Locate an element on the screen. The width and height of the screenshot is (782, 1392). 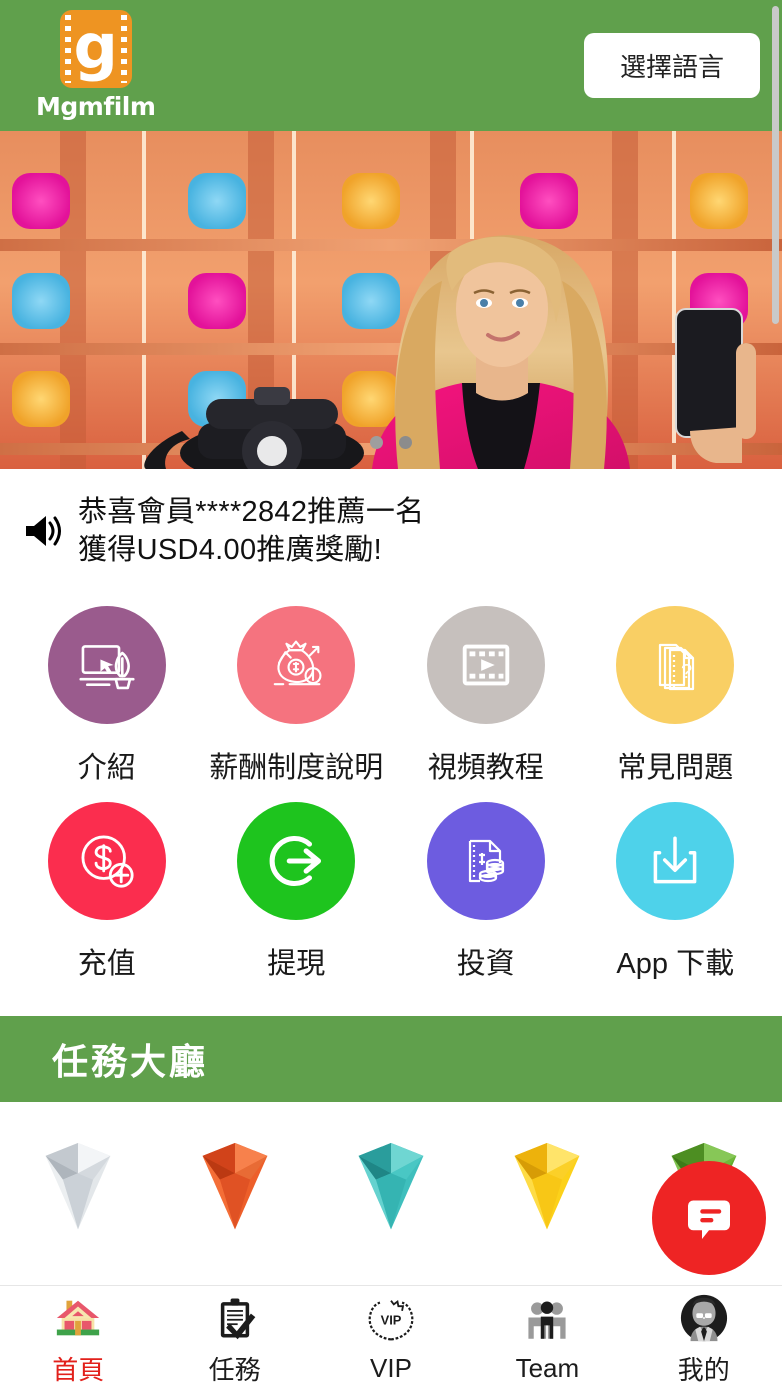
menu-item-withdraw: 提現 is located at coordinates (297, 891).